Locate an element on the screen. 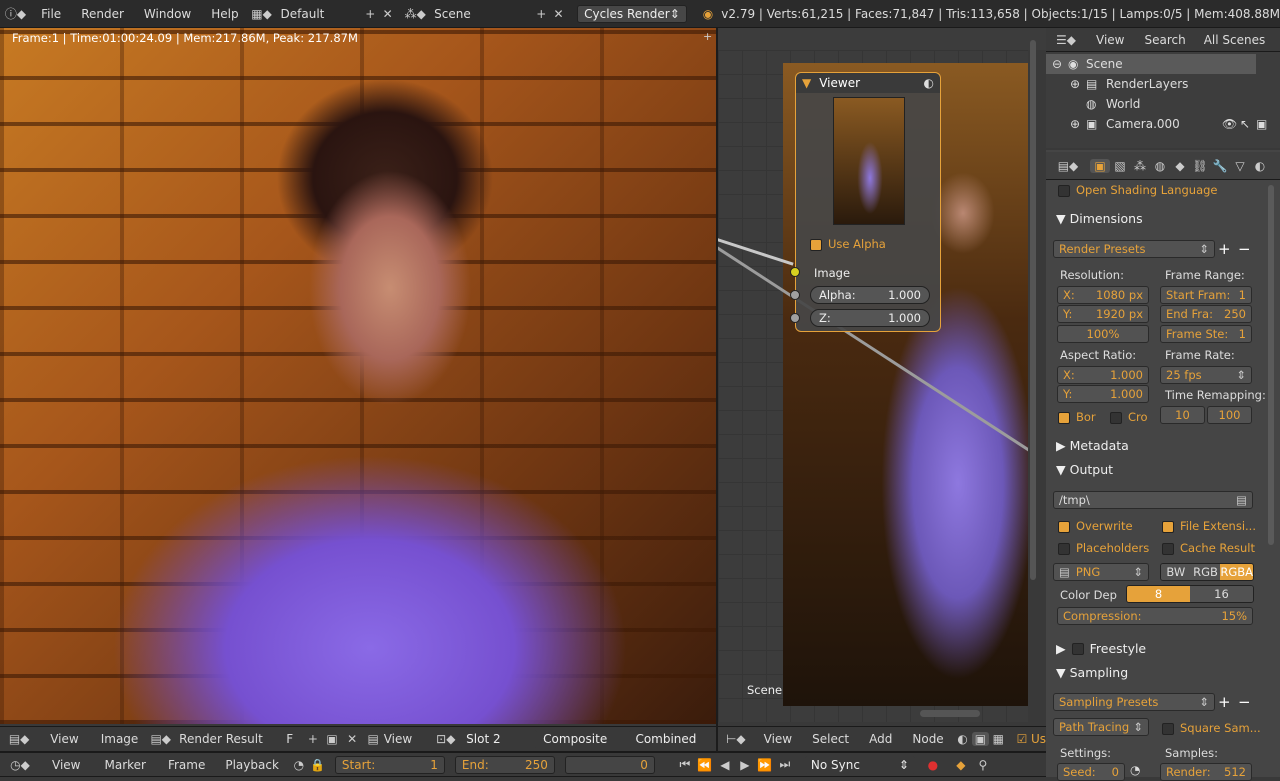  seed-field: Seed: 0 is located at coordinates (1091, 772).